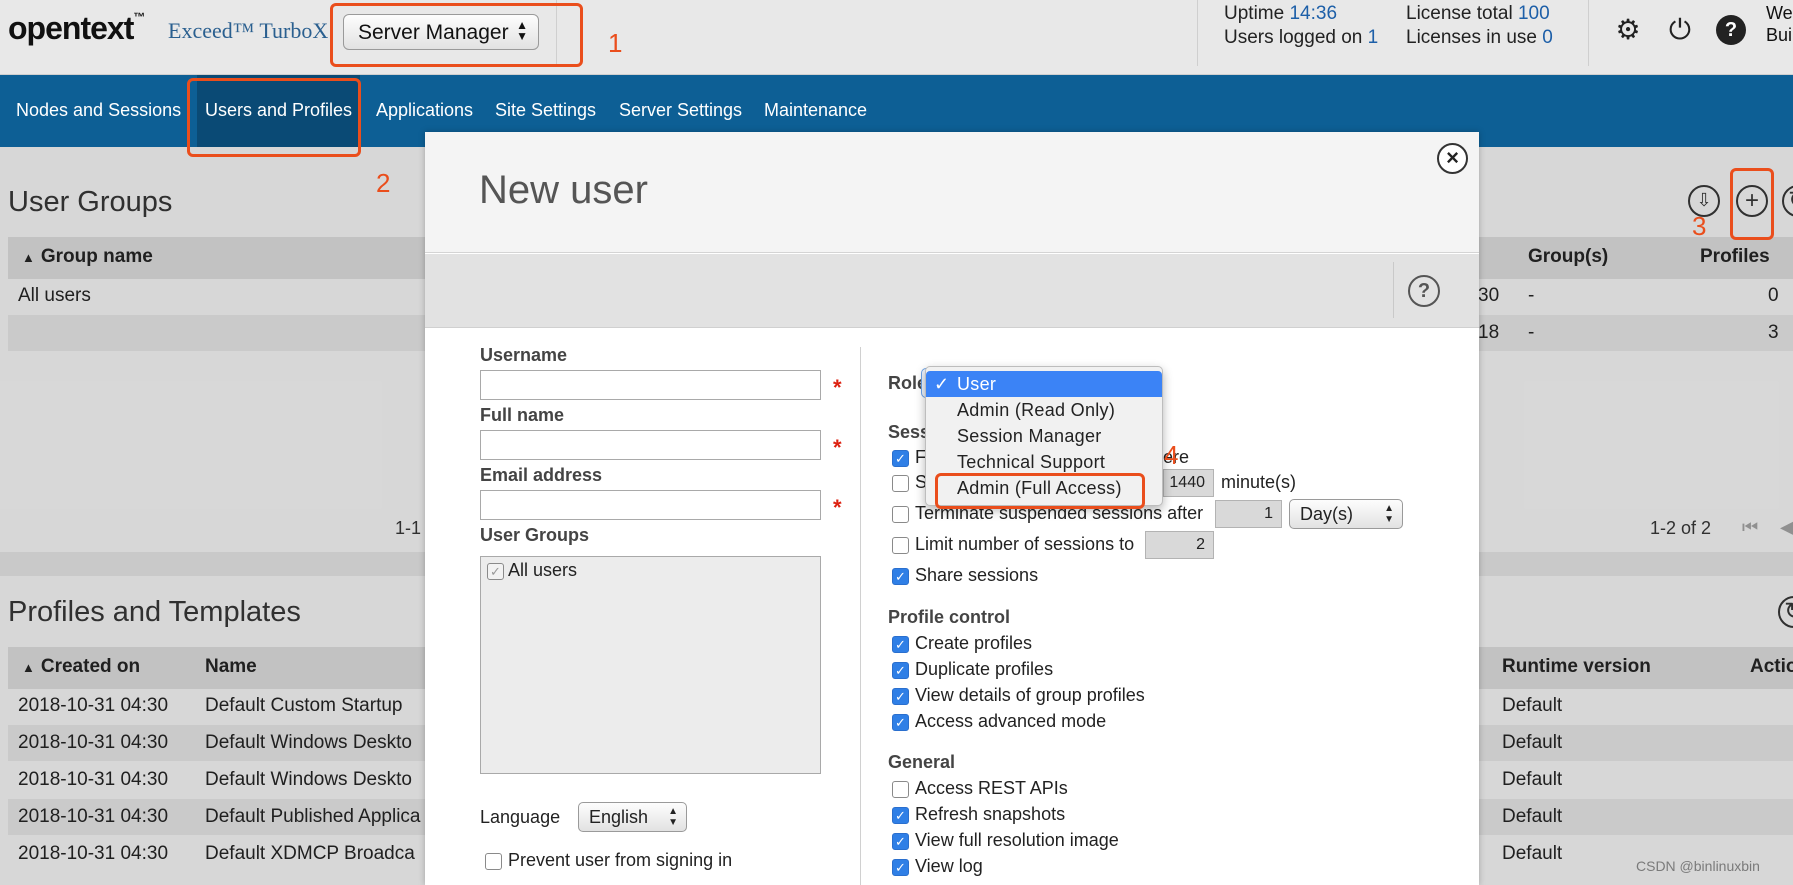 The image size is (1793, 885). What do you see at coordinates (650, 385) in the screenshot?
I see `username-field` at bounding box center [650, 385].